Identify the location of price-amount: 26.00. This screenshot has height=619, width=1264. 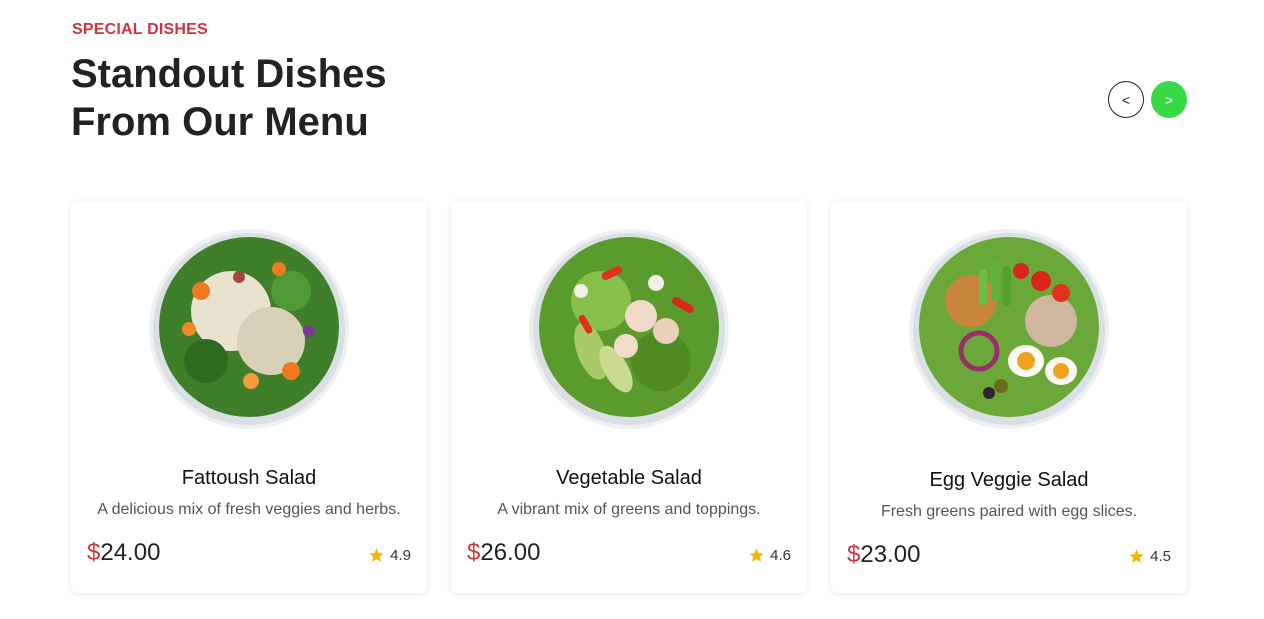
(510, 552).